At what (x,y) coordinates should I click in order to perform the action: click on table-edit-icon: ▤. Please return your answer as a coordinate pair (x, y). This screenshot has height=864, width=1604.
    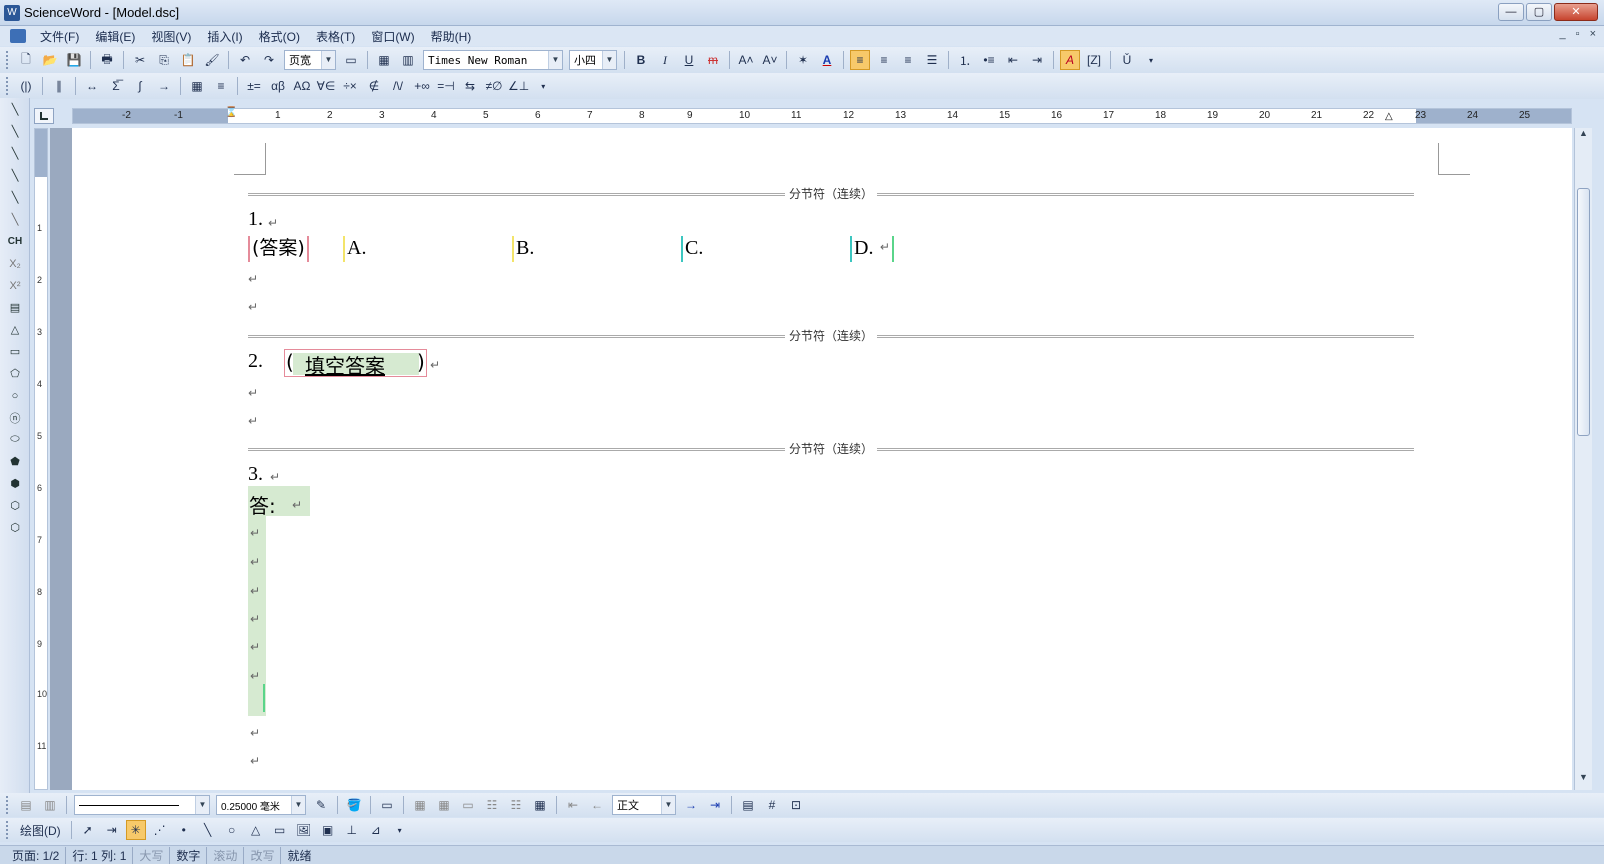
    Looking at the image, I should click on (26, 805).